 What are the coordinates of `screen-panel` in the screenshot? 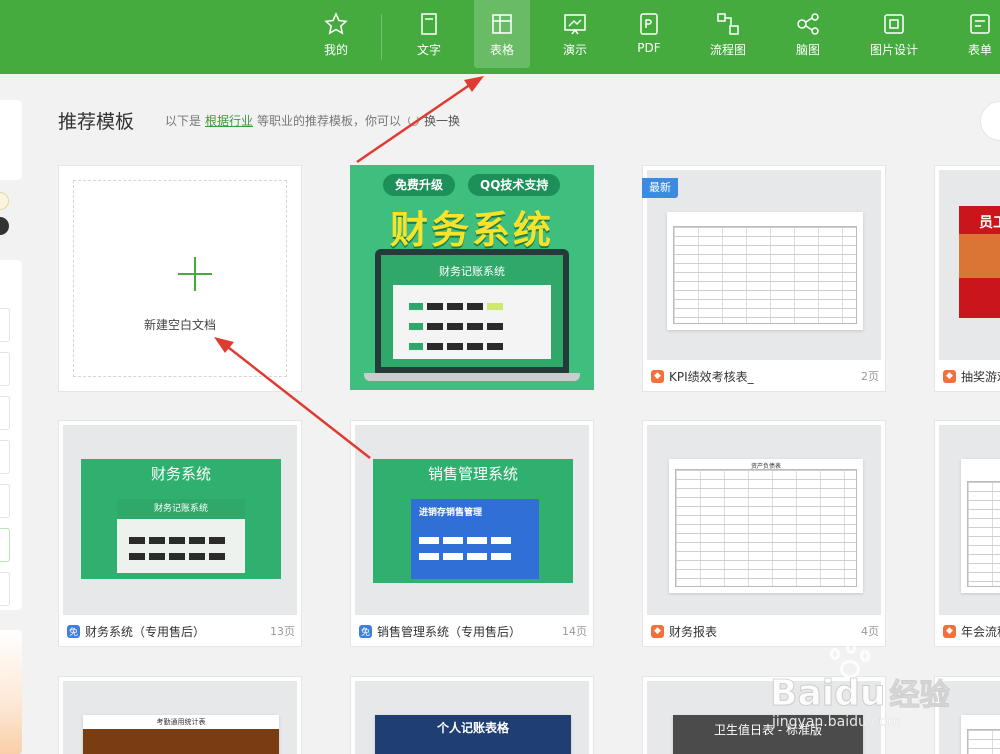 It's located at (472, 322).